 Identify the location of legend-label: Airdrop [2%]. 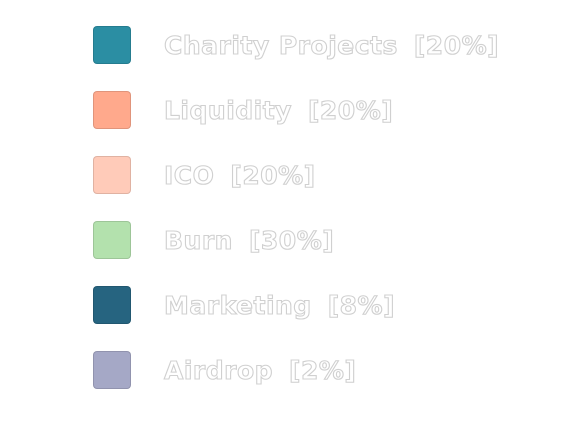
(260, 371).